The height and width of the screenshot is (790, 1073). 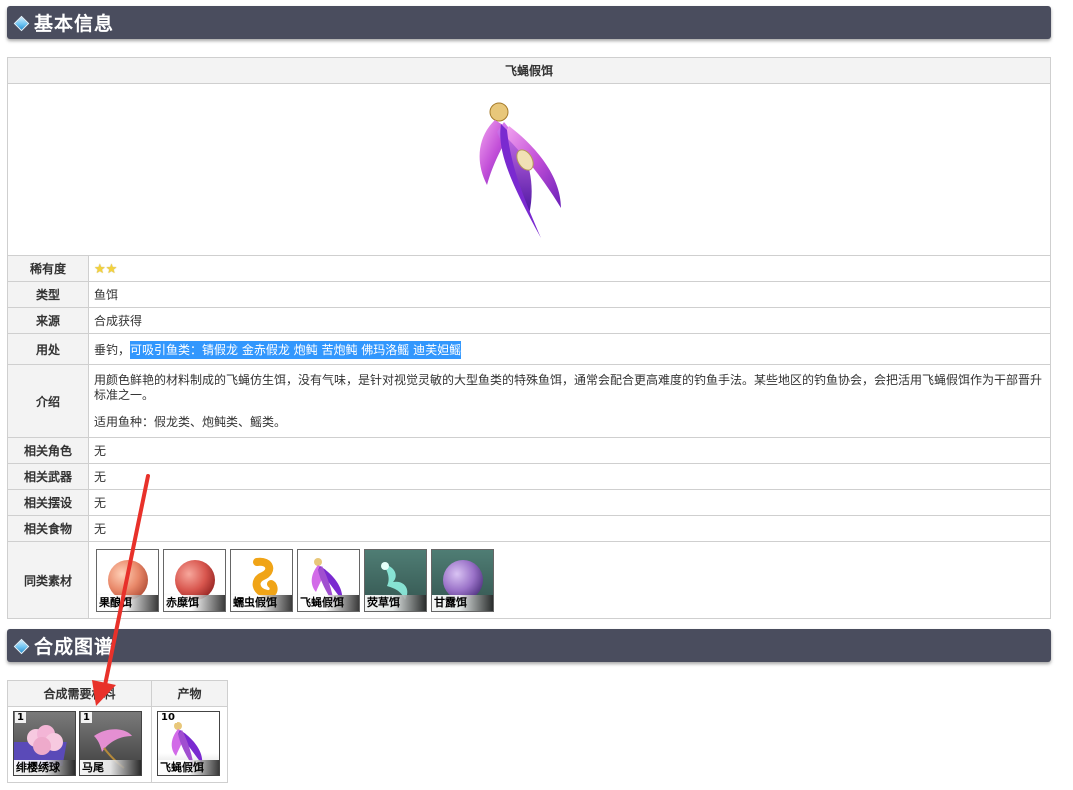 What do you see at coordinates (328, 580) in the screenshot?
I see `material-card: 飞蝇假饵` at bounding box center [328, 580].